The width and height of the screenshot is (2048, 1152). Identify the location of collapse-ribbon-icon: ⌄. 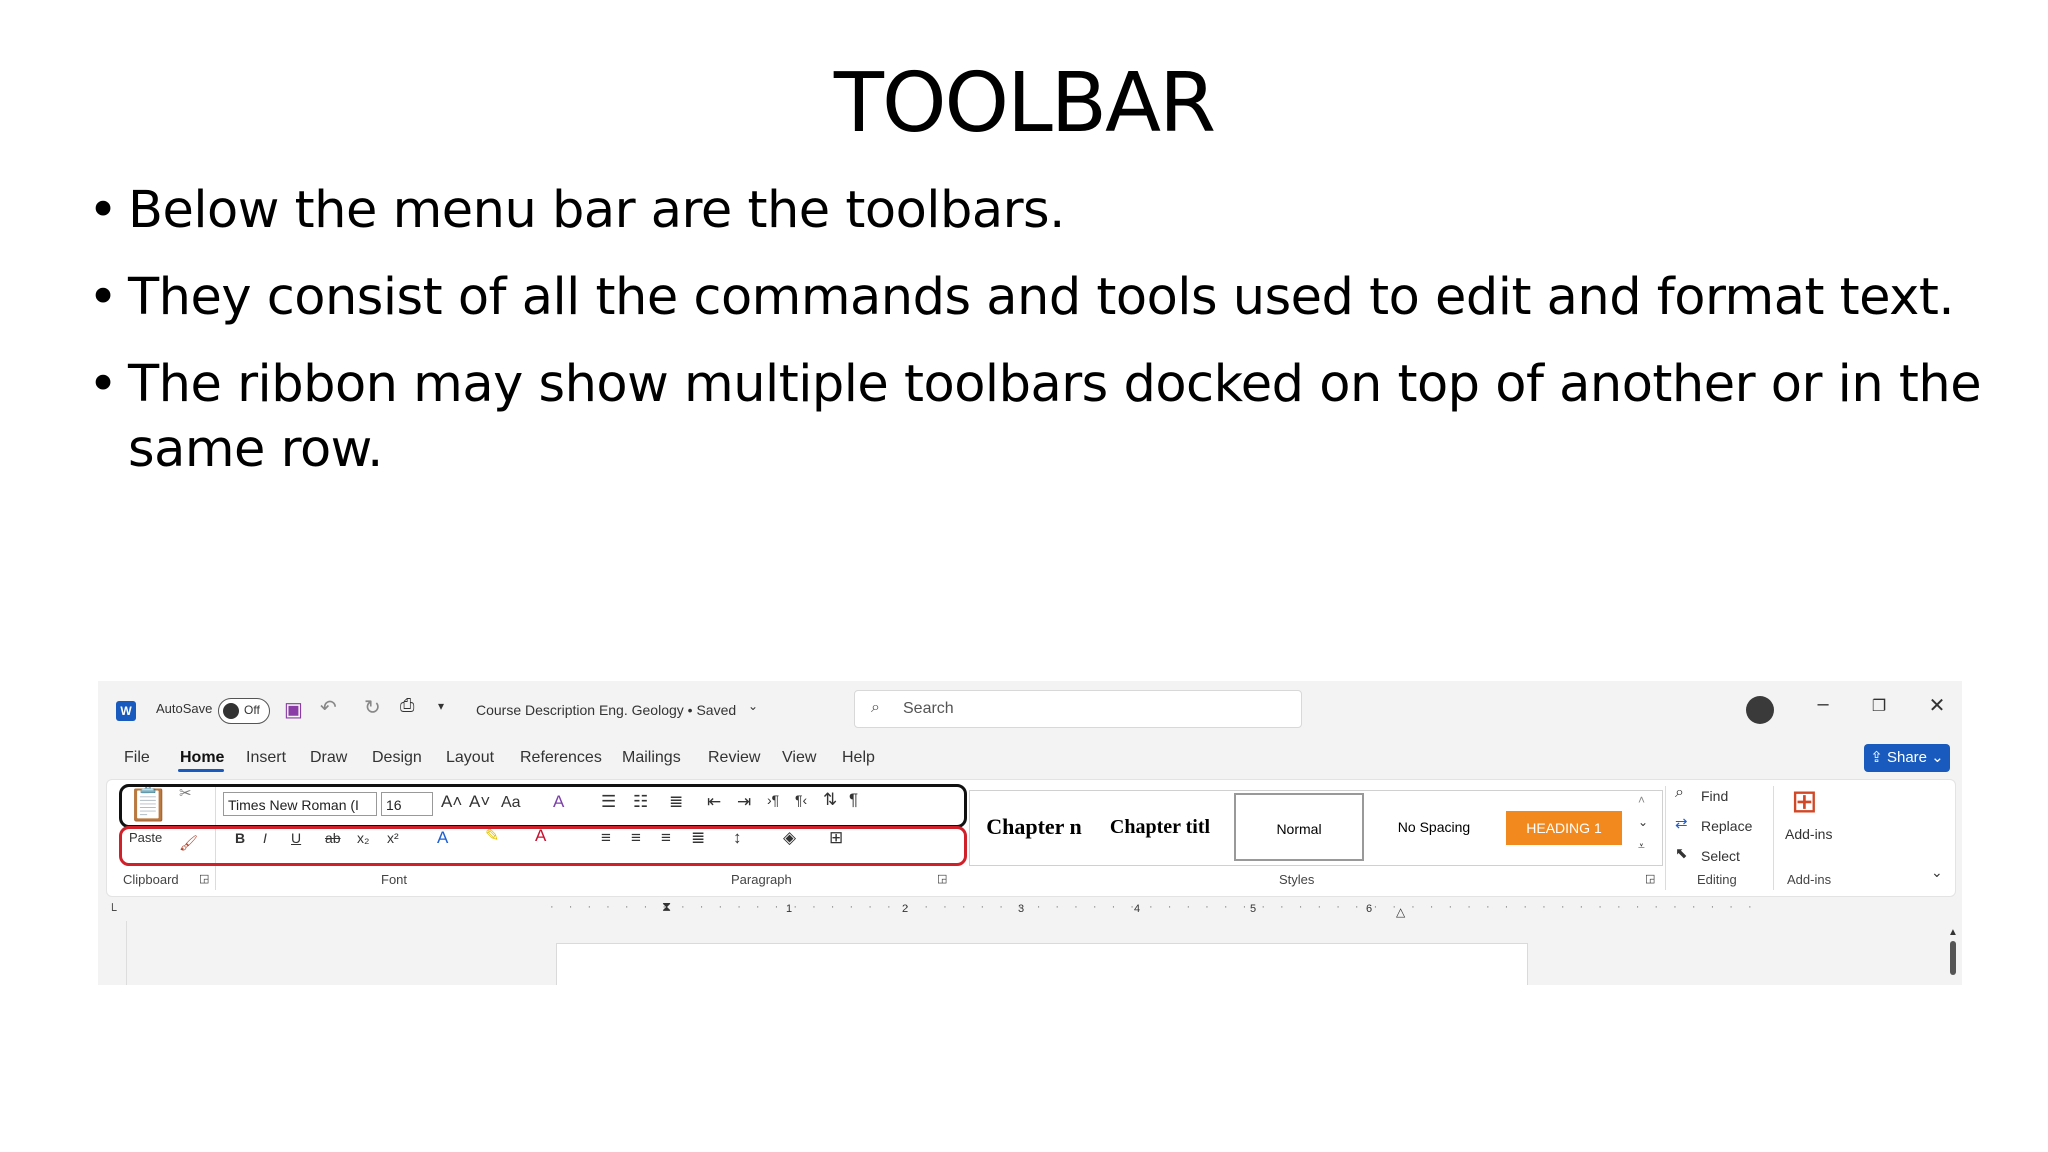
(1937, 872).